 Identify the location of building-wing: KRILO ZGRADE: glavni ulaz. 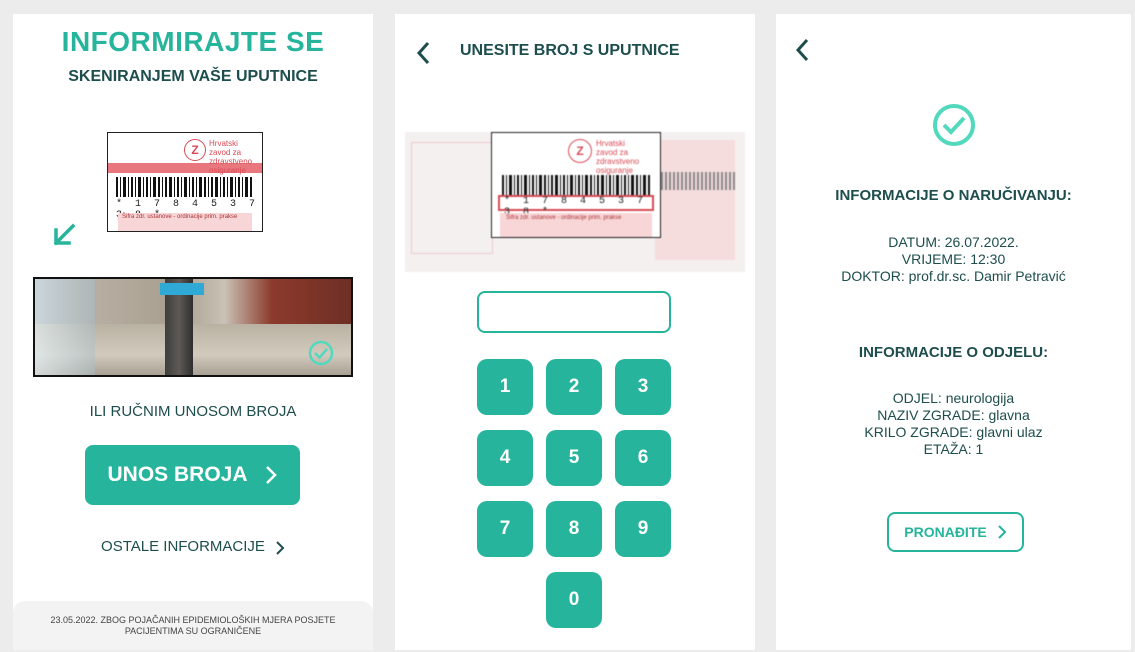
(953, 432).